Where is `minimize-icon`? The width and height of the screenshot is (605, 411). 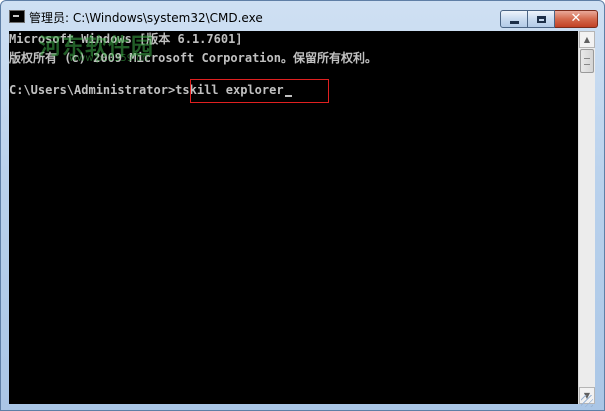 minimize-icon is located at coordinates (514, 22).